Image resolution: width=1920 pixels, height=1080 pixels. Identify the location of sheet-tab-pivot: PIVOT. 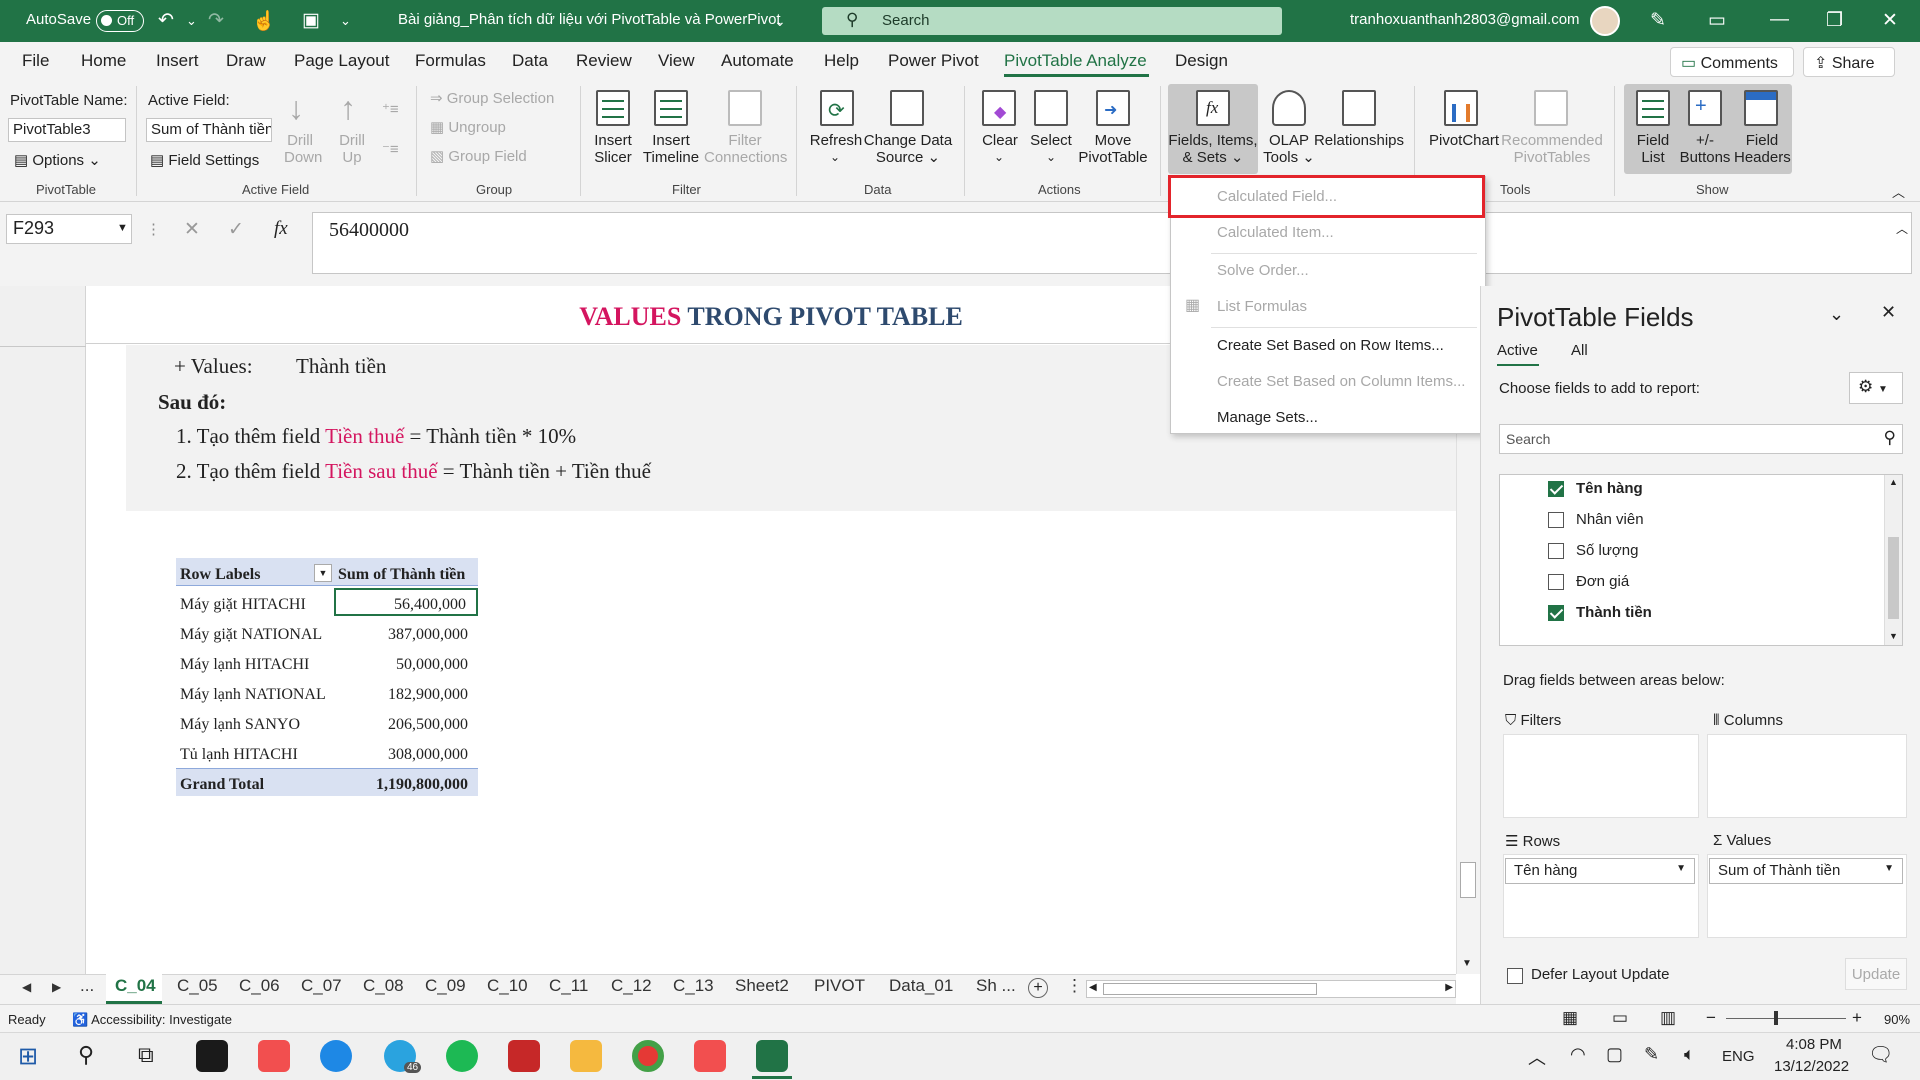
(839, 986).